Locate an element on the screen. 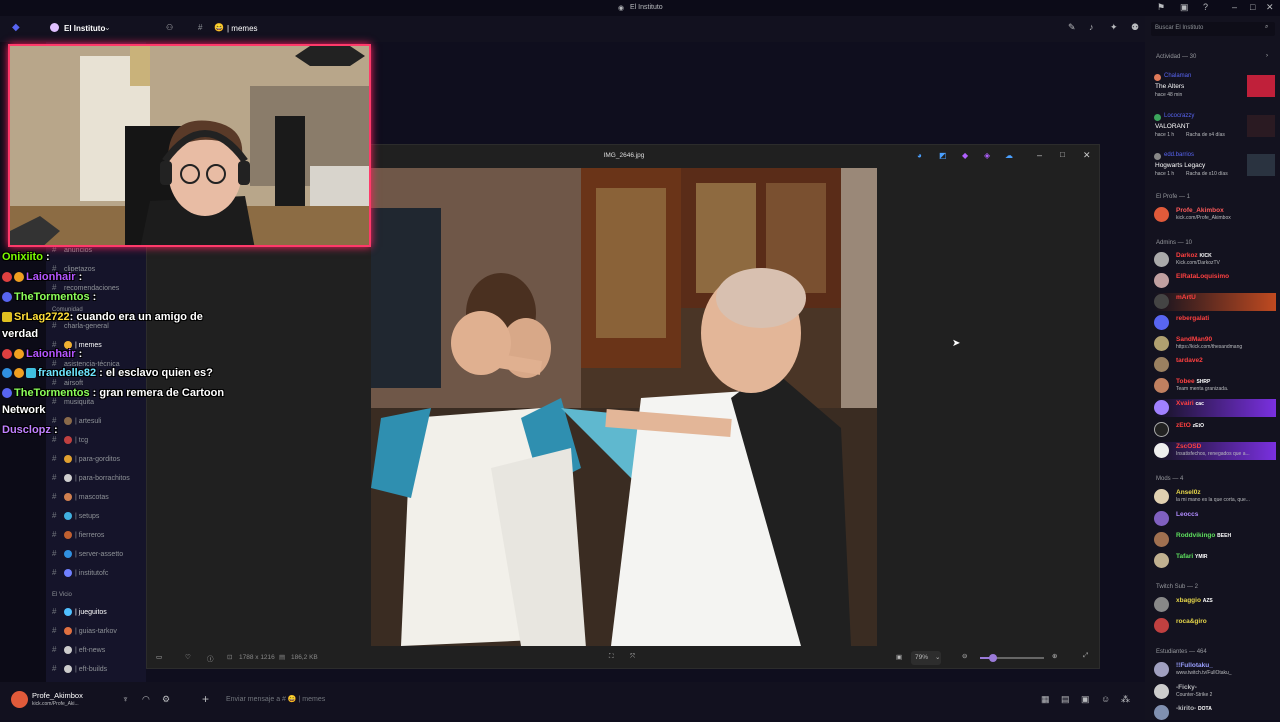 The width and height of the screenshot is (1280, 722). viewer-minimize-icon: – is located at coordinates (1039, 155).